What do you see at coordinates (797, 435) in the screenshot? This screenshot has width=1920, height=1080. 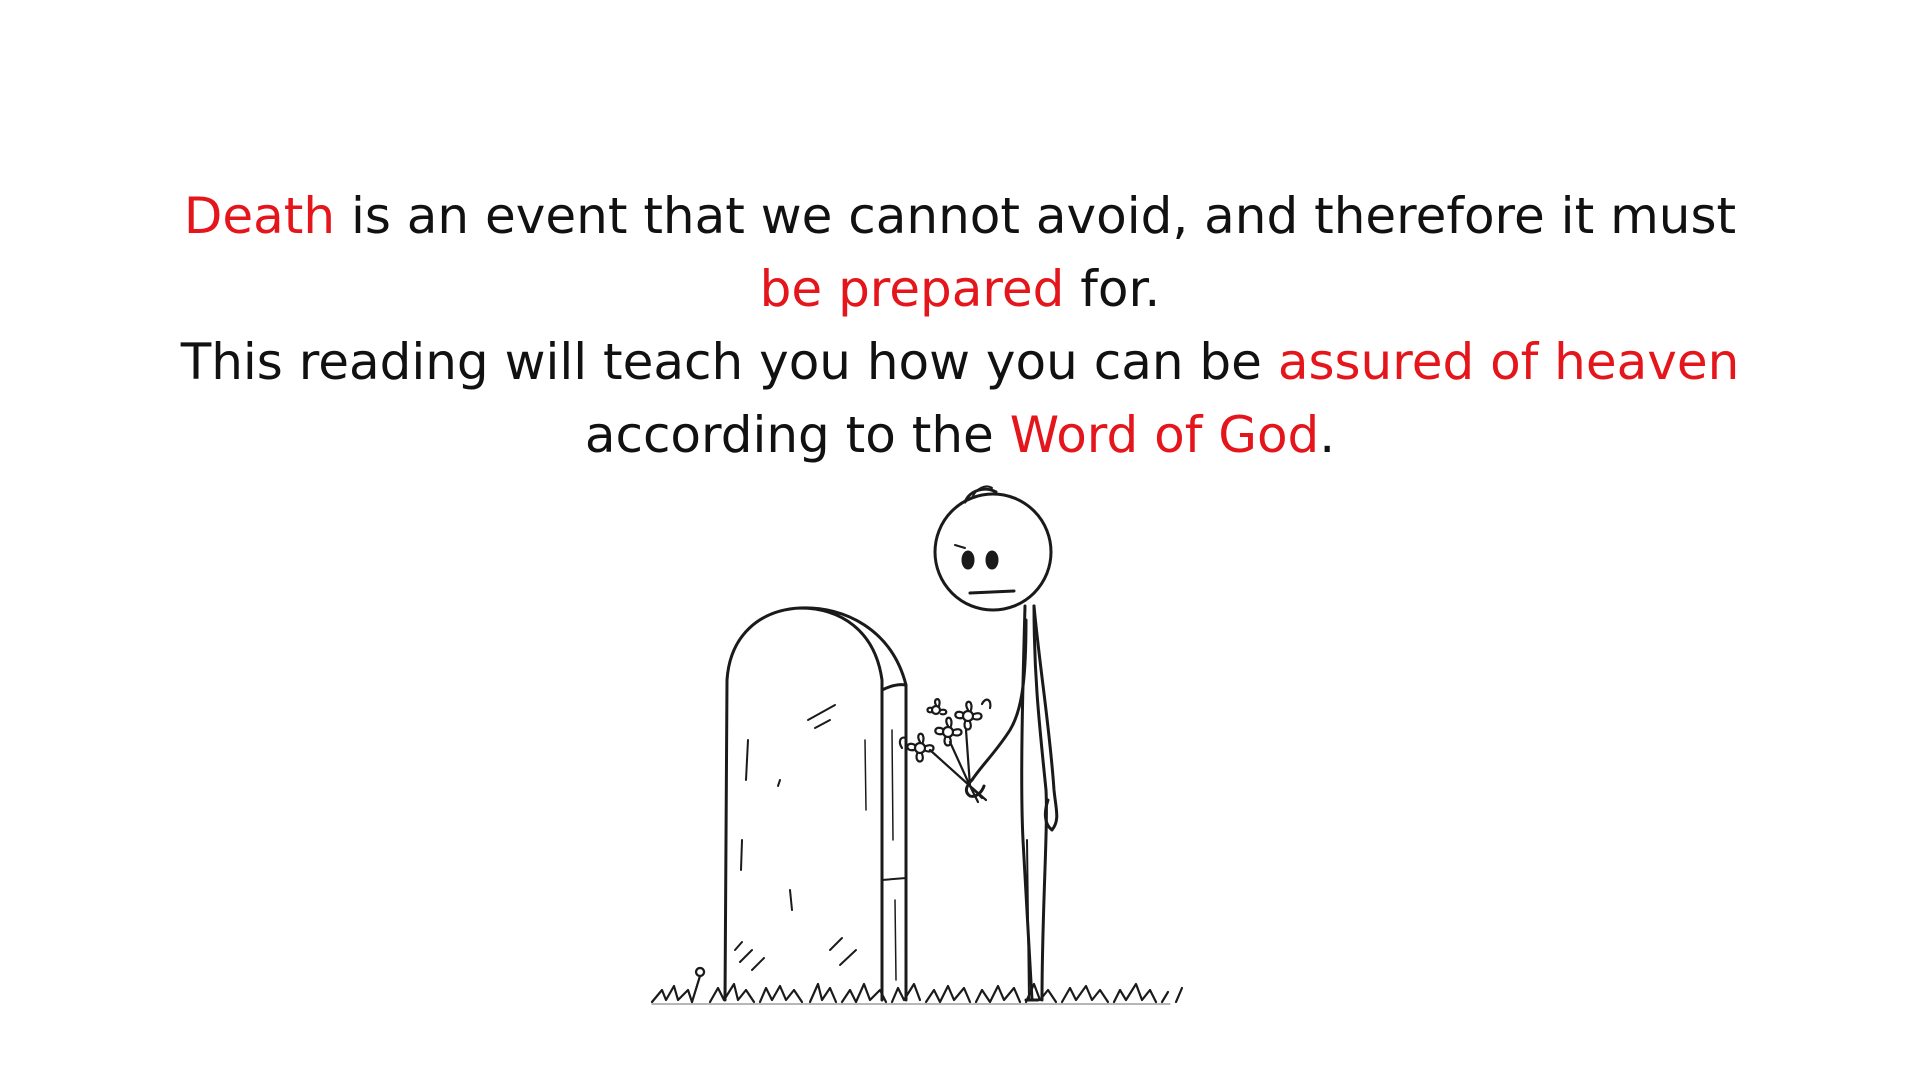 I see `sentence-2-text-2: according to the` at bounding box center [797, 435].